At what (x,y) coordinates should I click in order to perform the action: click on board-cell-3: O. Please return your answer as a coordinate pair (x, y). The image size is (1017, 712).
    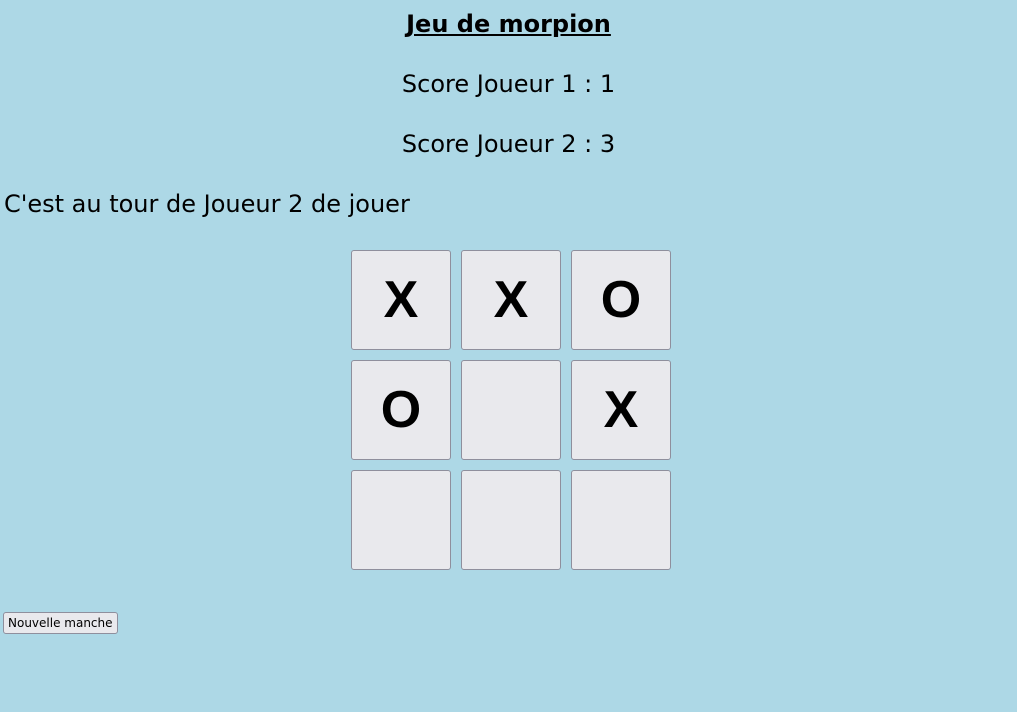
    Looking at the image, I should click on (621, 300).